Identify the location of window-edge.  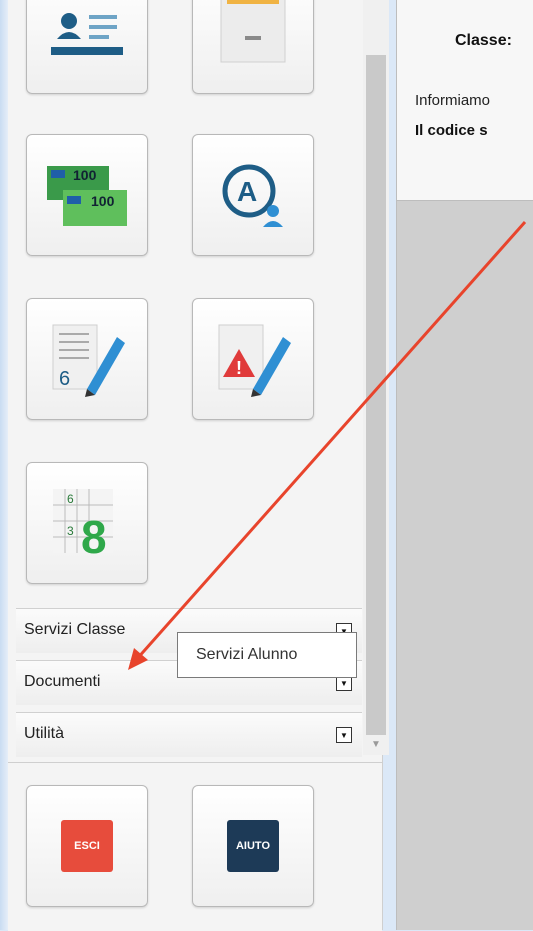
(4, 465).